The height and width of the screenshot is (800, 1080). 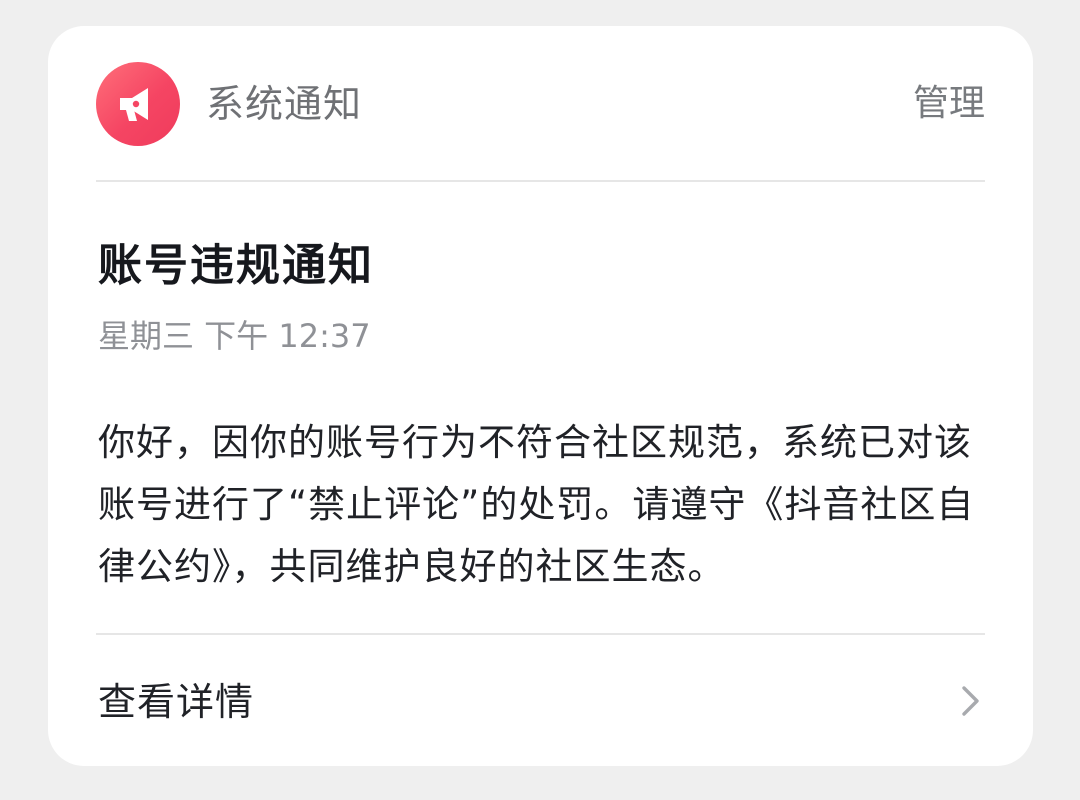 I want to click on megaphone-icon, so click(x=138, y=104).